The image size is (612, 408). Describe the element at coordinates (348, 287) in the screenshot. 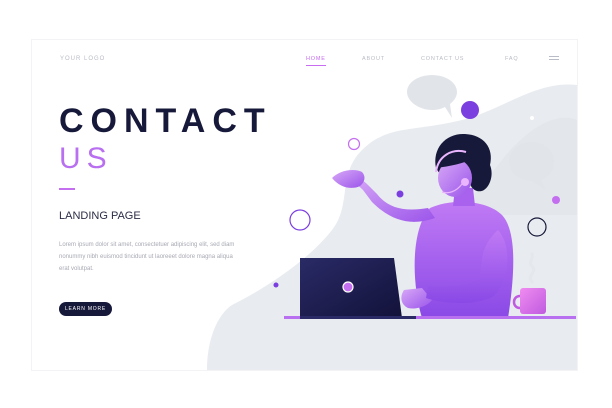

I see `laptop-logo-icon` at that location.